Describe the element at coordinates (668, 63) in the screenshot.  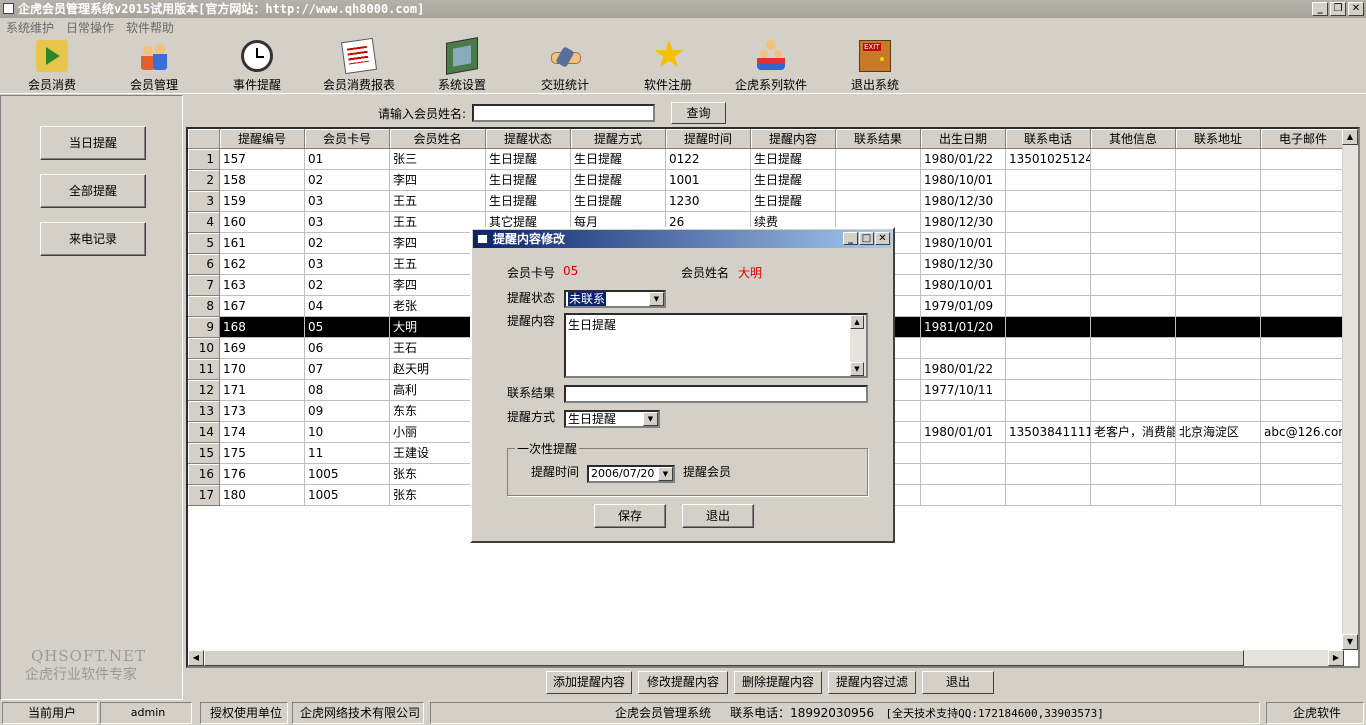
I see `toolbar-software-registration: 软件注册` at that location.